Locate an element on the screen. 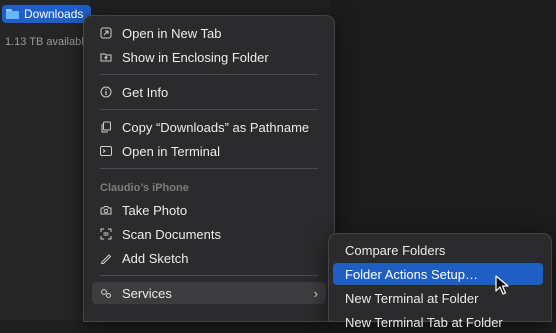 Image resolution: width=556 pixels, height=333 pixels. menu-item-scan-documents: Scan Documents is located at coordinates (209, 234).